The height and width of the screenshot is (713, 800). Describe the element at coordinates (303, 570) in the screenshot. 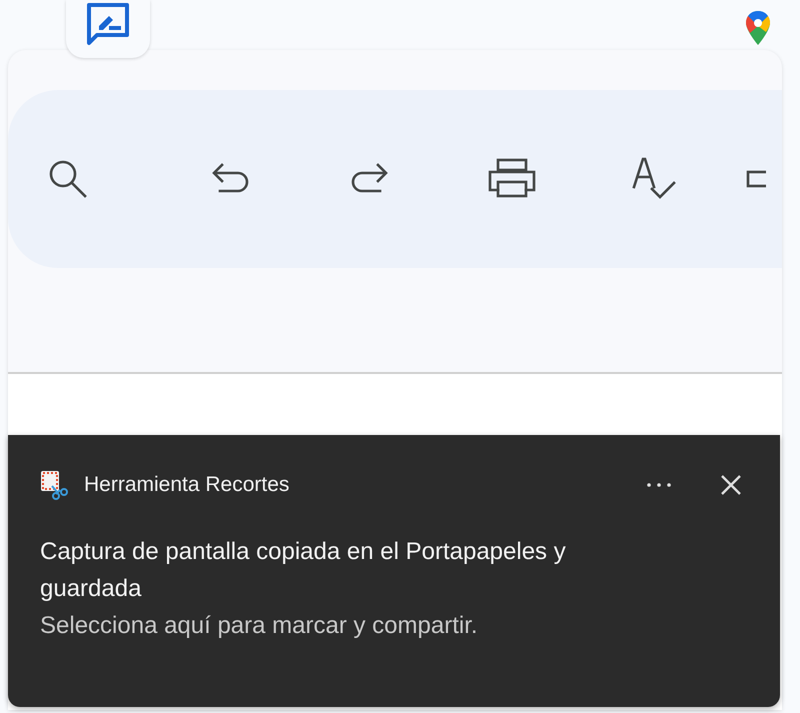

I see `notification-message: Captura de pantalla copiada en el Portapapeles y guardada` at that location.